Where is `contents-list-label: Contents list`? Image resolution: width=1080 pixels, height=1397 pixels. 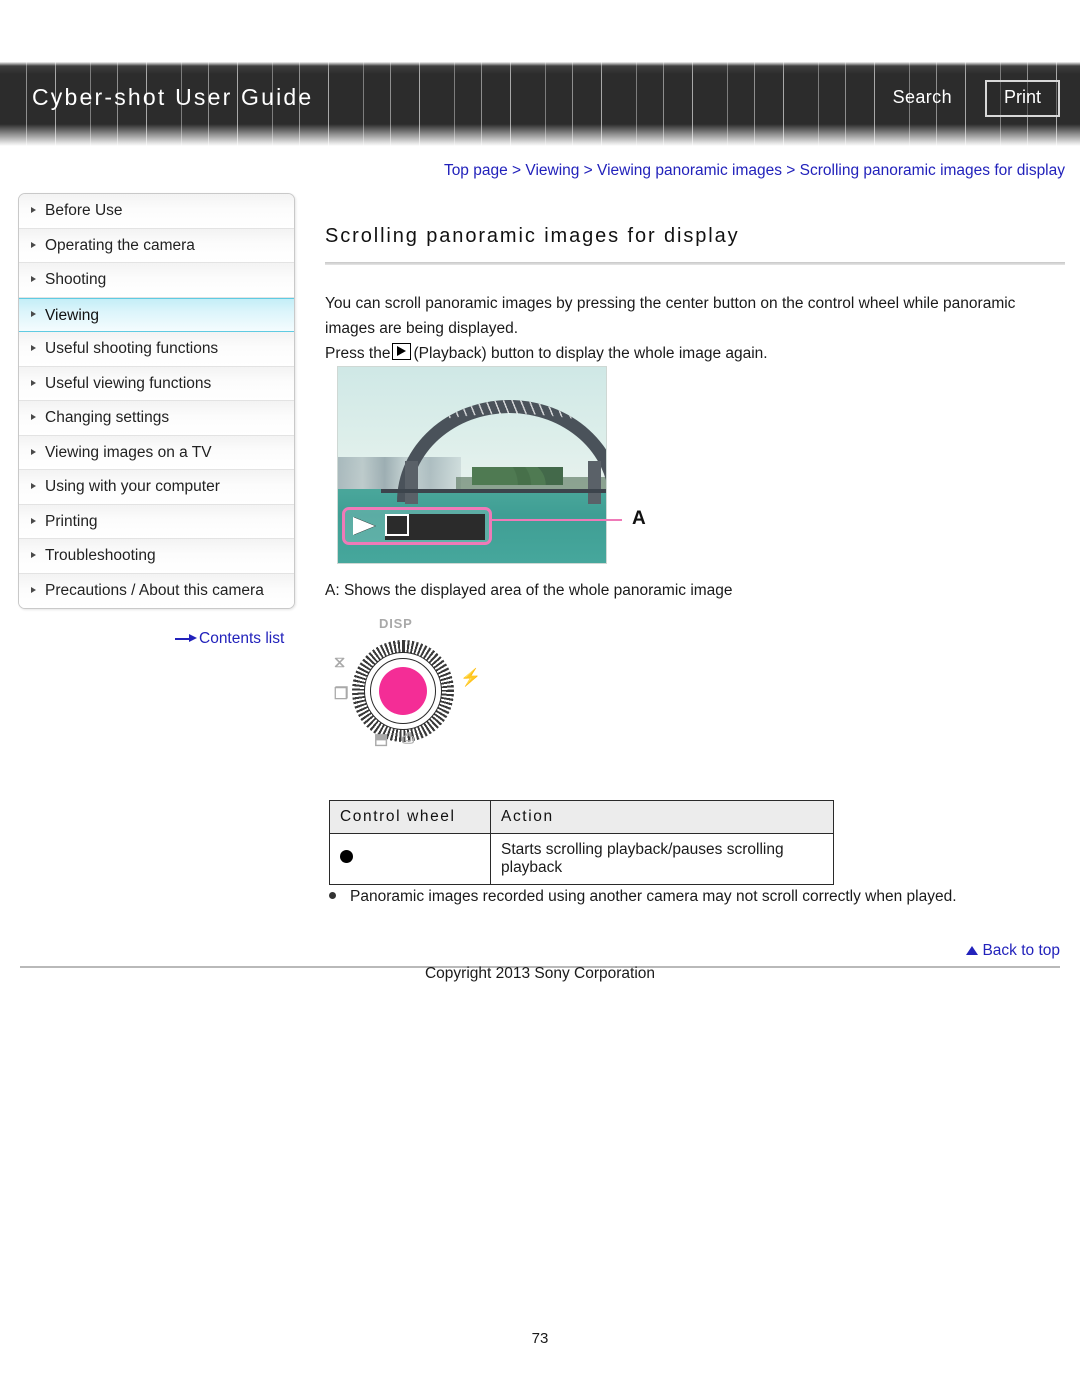
contents-list-label: Contents list is located at coordinates (242, 638).